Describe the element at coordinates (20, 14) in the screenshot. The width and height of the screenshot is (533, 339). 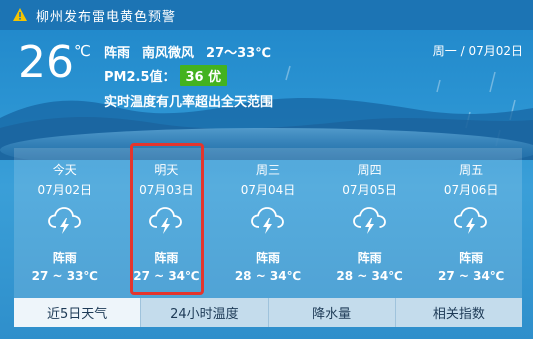
I see `warning-icon` at that location.